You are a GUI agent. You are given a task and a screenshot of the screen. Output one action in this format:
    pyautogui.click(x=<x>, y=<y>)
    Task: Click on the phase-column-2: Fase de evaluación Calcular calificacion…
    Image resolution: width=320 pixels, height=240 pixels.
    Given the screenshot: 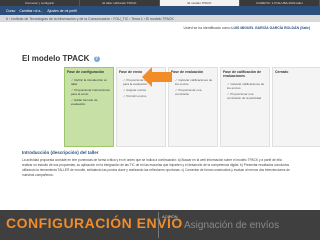 What is the action you would take?
    pyautogui.click(x=193, y=107)
    